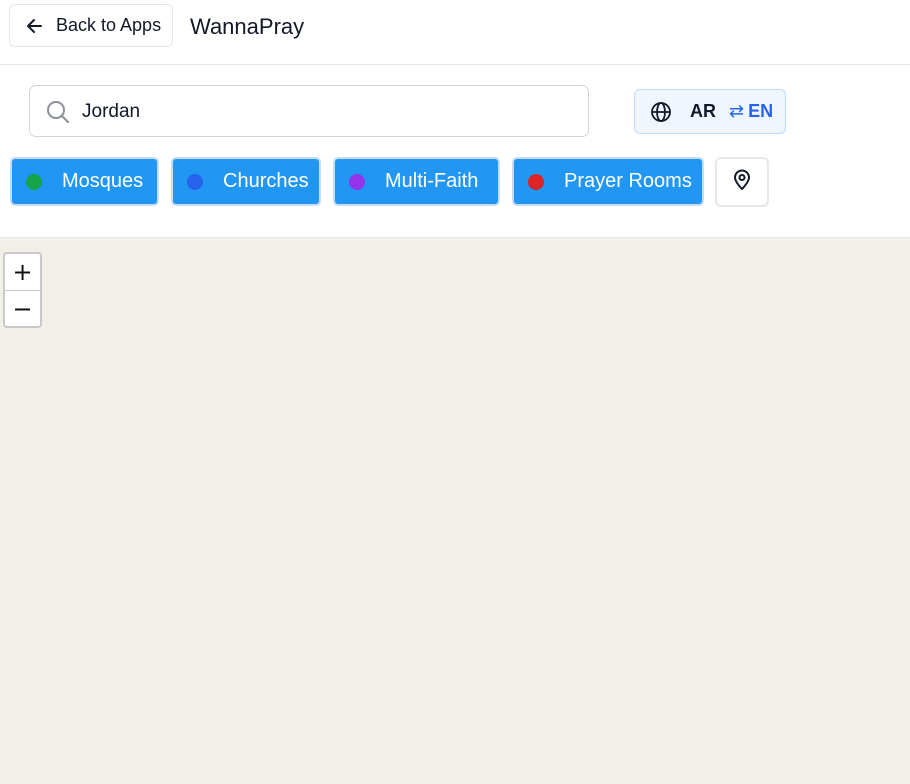 The image size is (910, 784). I want to click on language-alternate: EN, so click(761, 111).